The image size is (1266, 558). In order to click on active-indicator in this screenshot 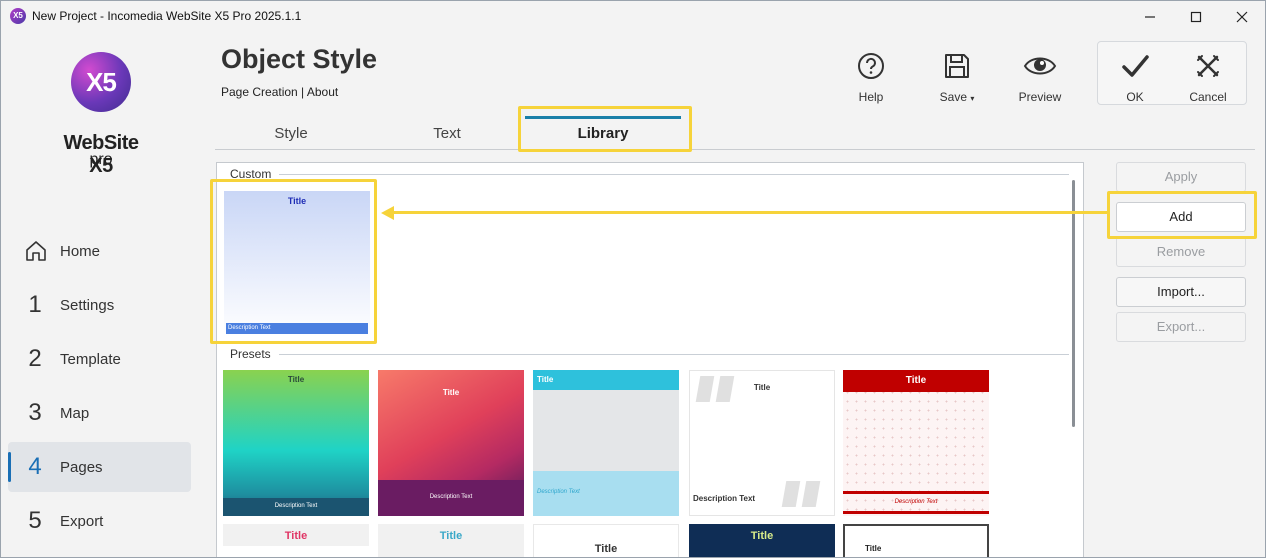, I will do `click(9, 467)`.